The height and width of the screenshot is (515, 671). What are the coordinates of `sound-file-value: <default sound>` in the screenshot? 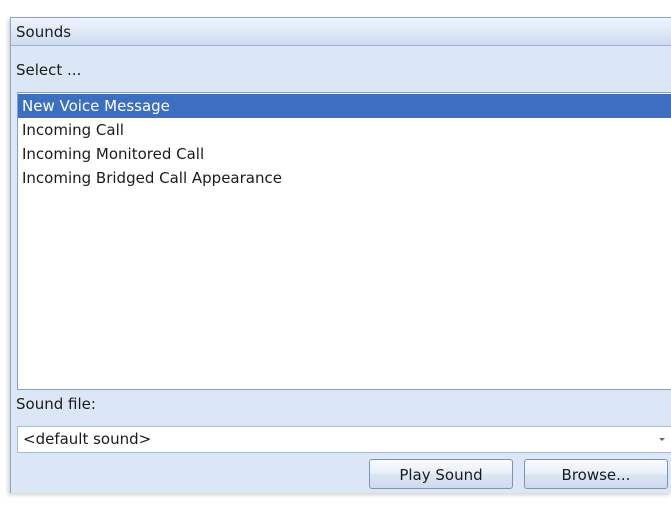 It's located at (87, 439).